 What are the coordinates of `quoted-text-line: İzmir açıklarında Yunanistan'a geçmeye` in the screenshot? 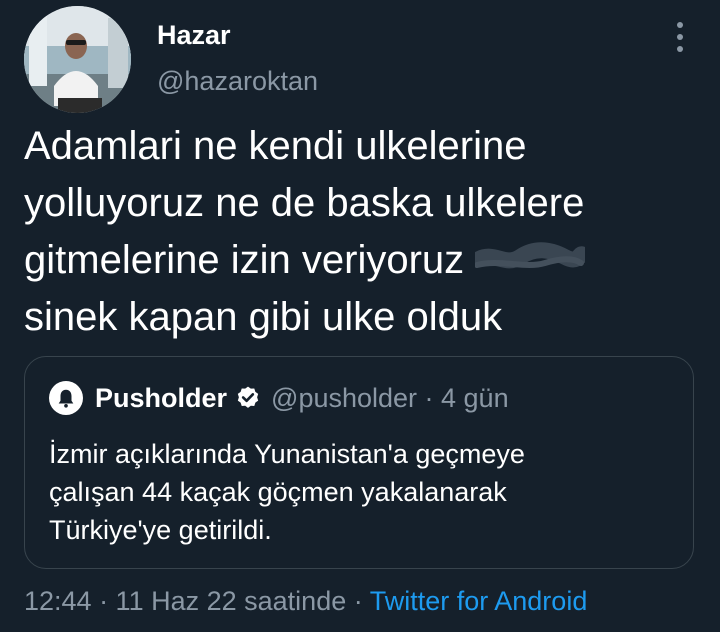 It's located at (287, 454).